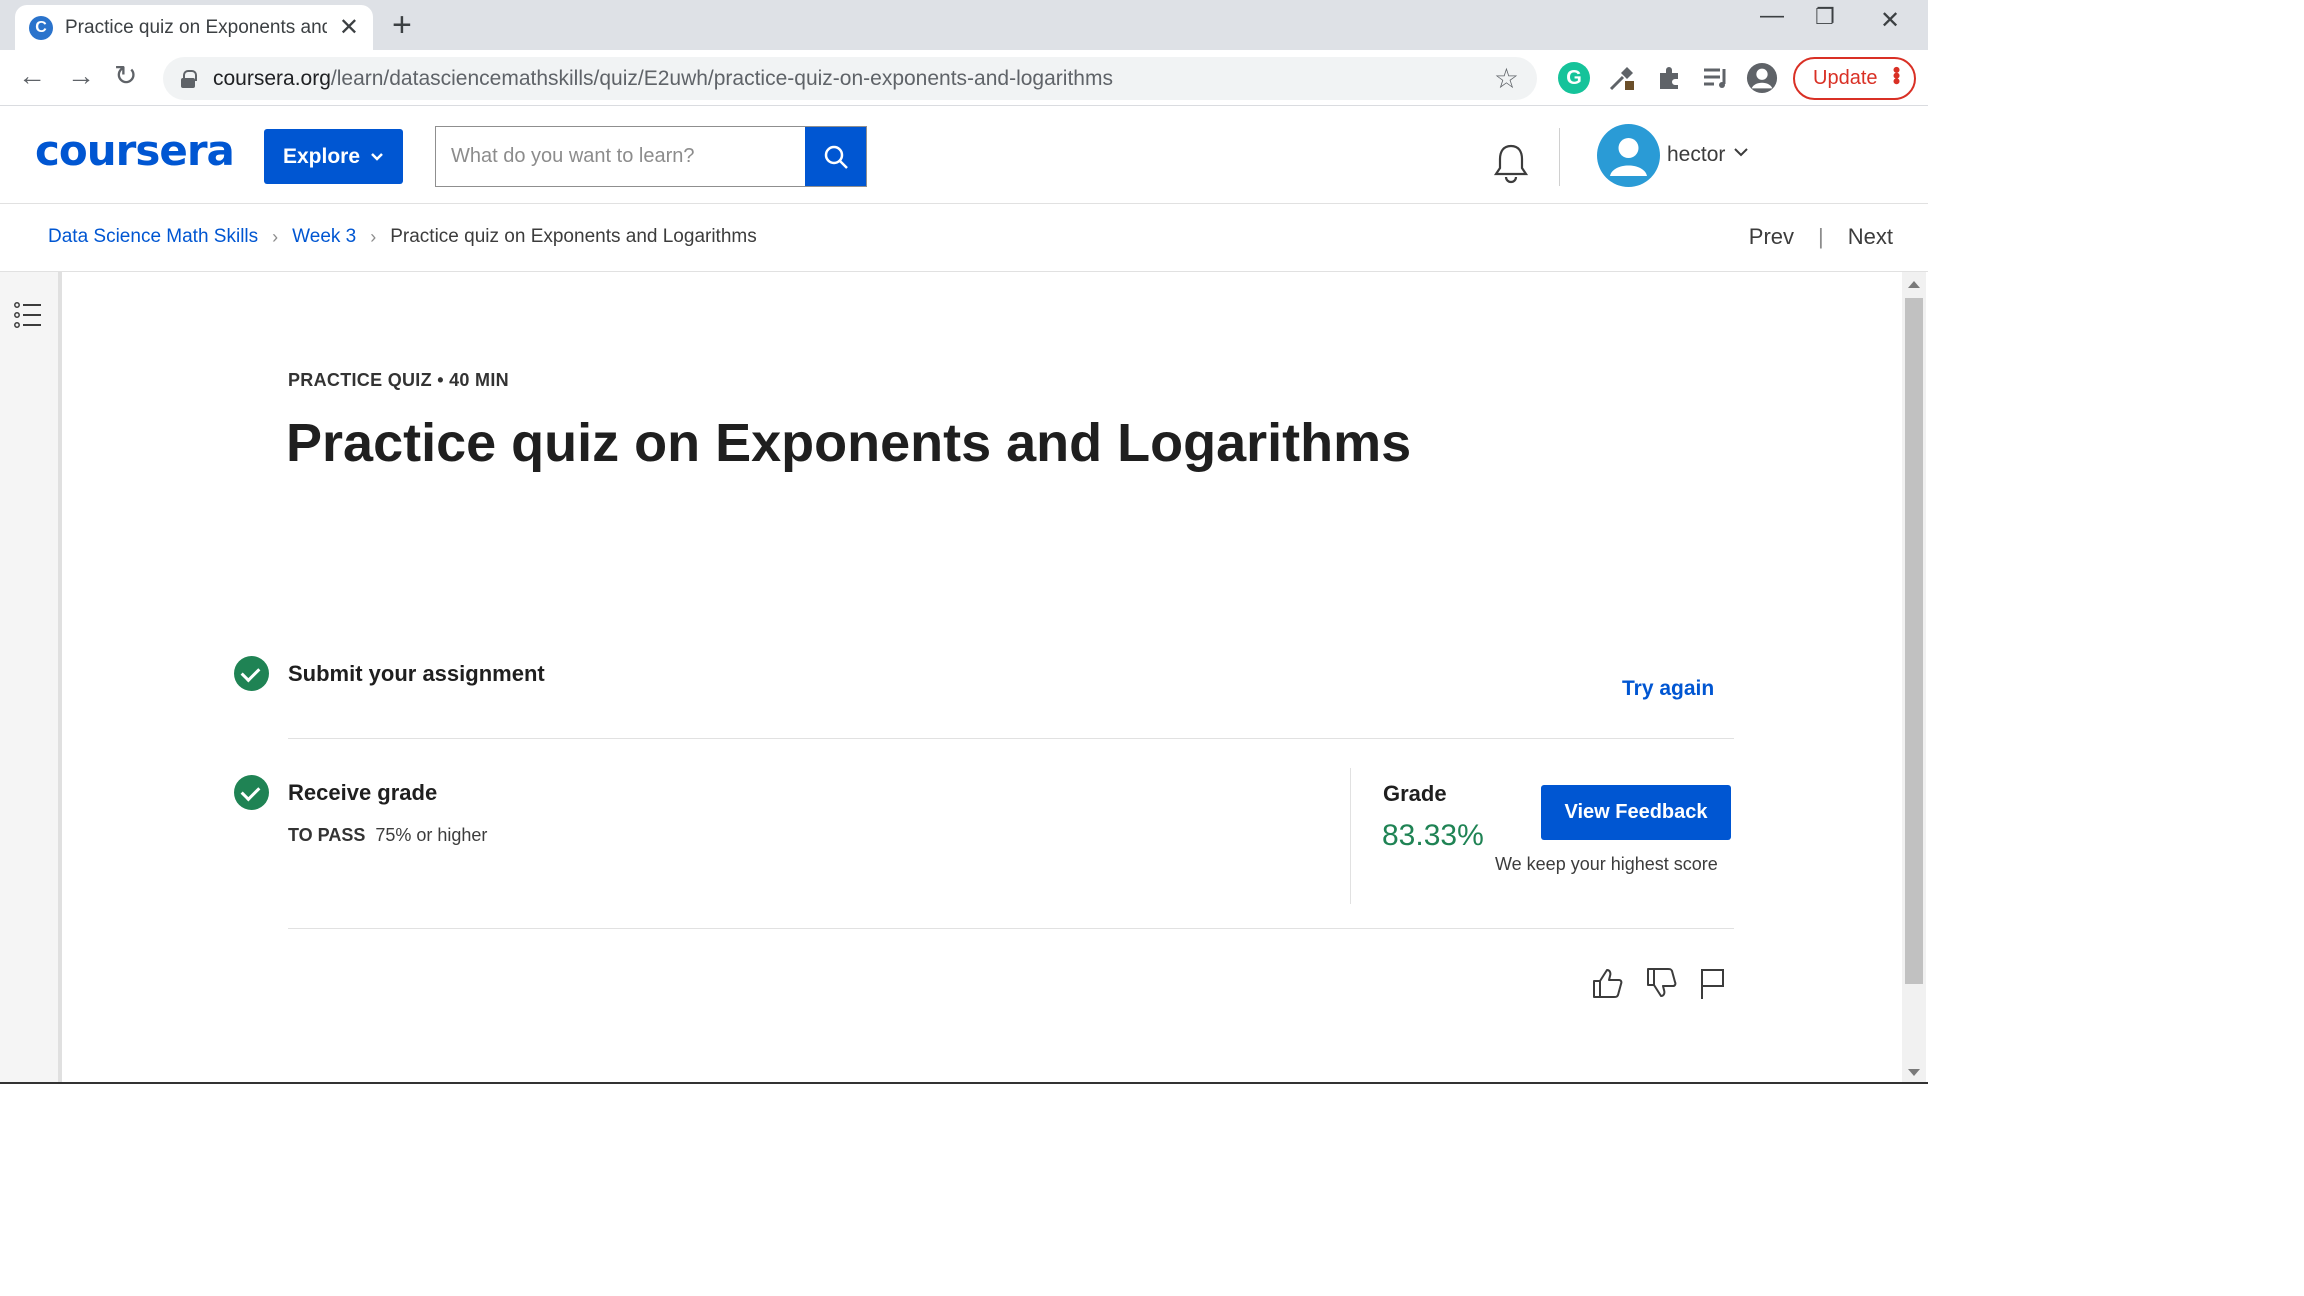 The width and height of the screenshot is (2304, 1296). I want to click on coursera-logo: coursera, so click(135, 150).